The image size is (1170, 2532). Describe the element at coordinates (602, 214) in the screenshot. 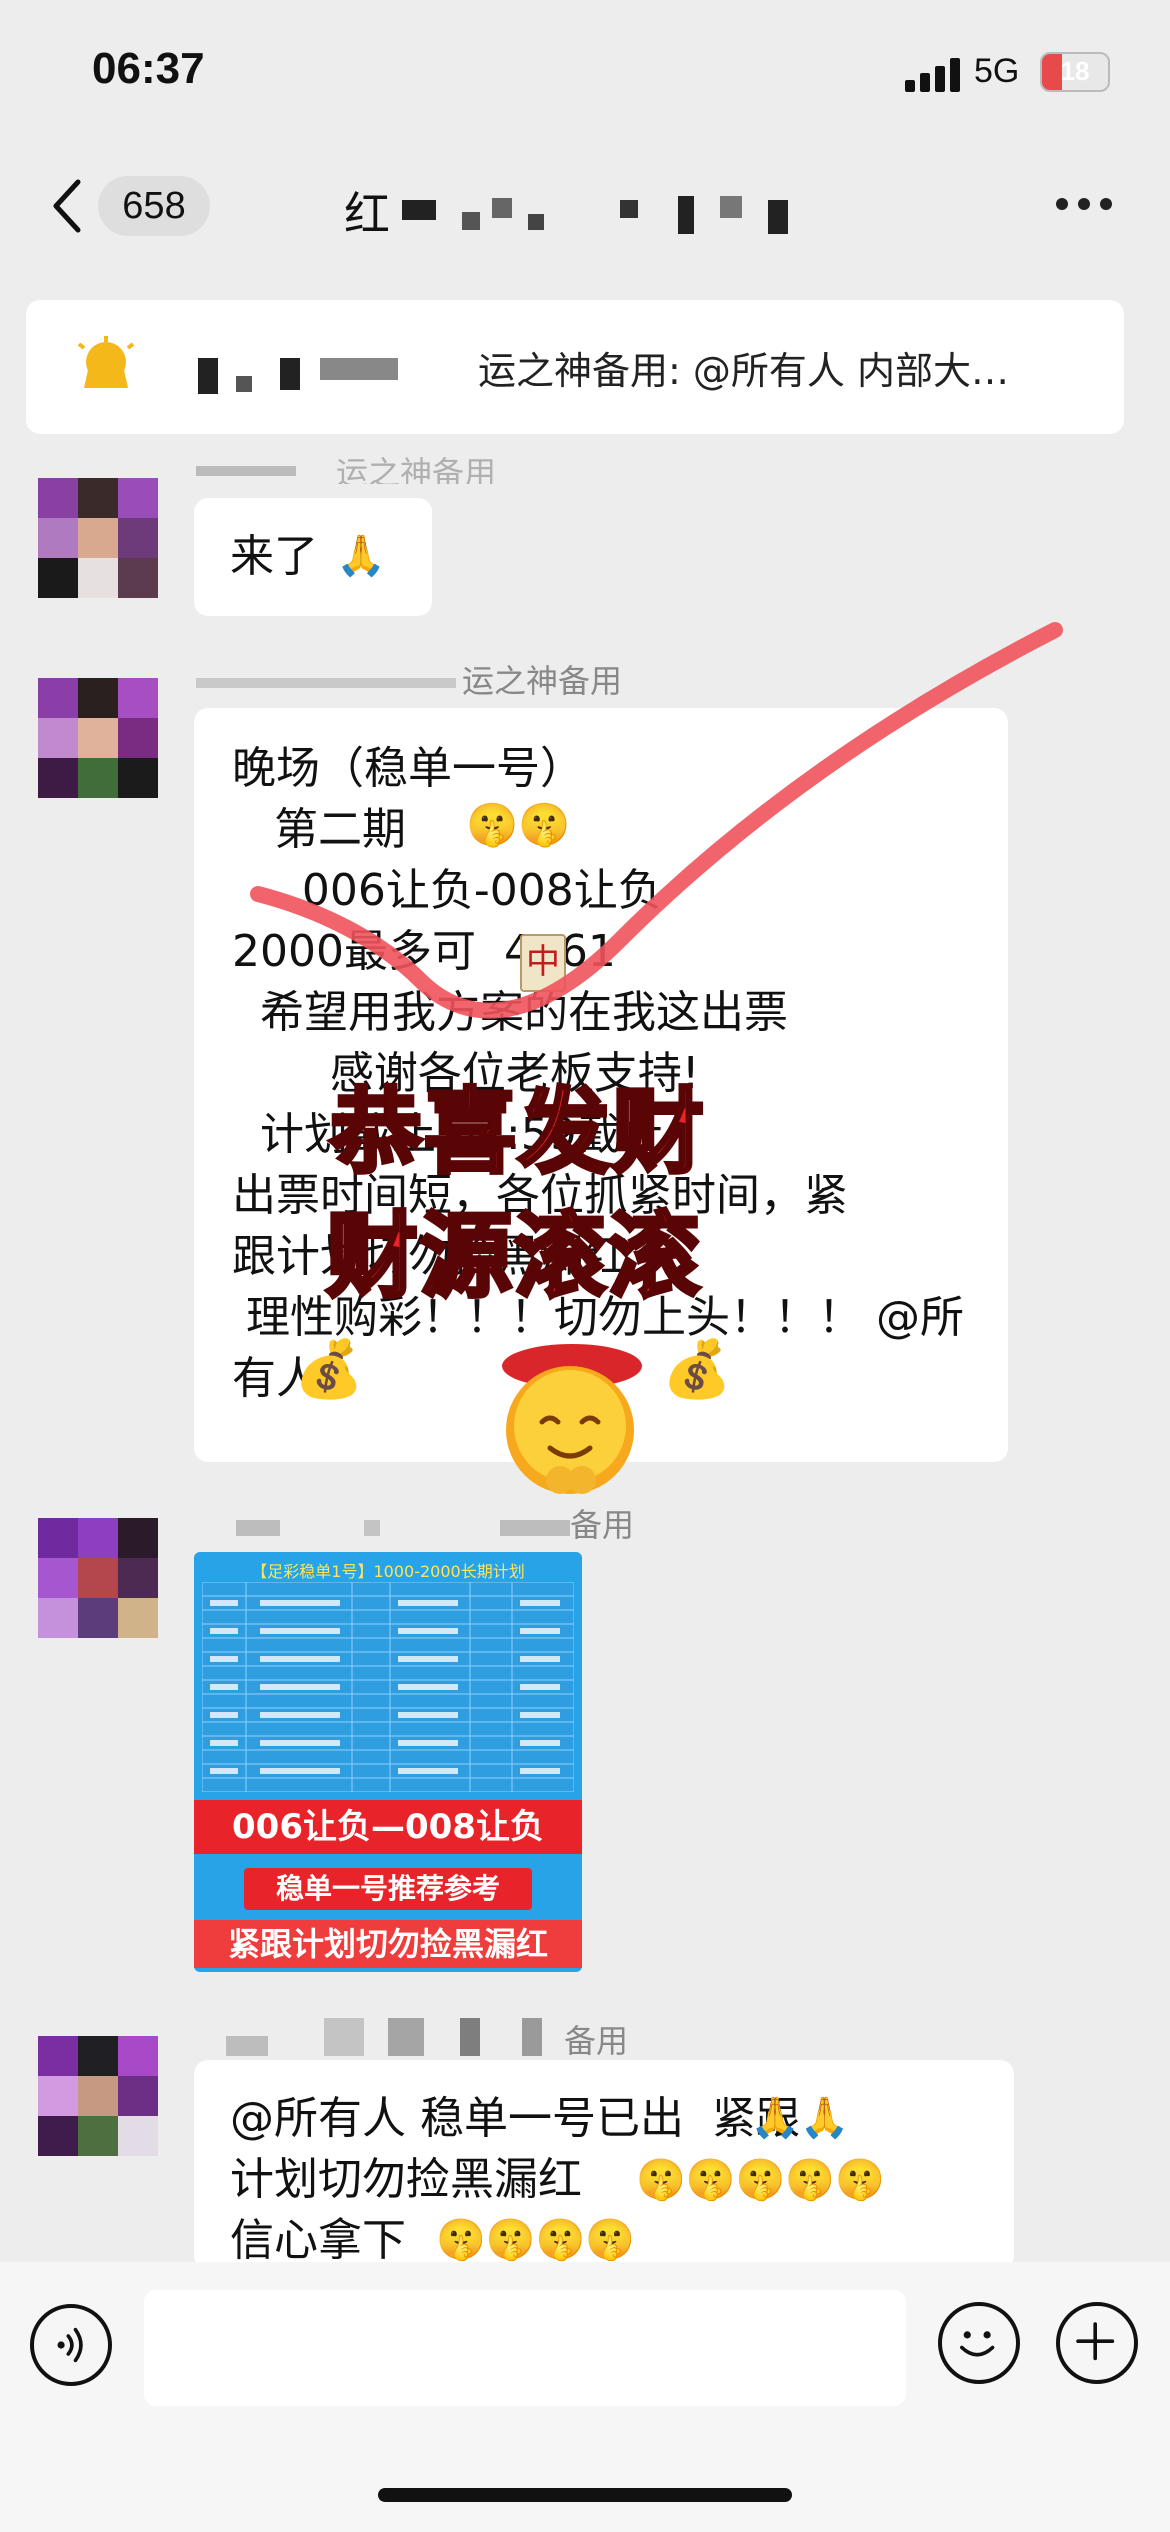

I see `title-mosaic` at that location.